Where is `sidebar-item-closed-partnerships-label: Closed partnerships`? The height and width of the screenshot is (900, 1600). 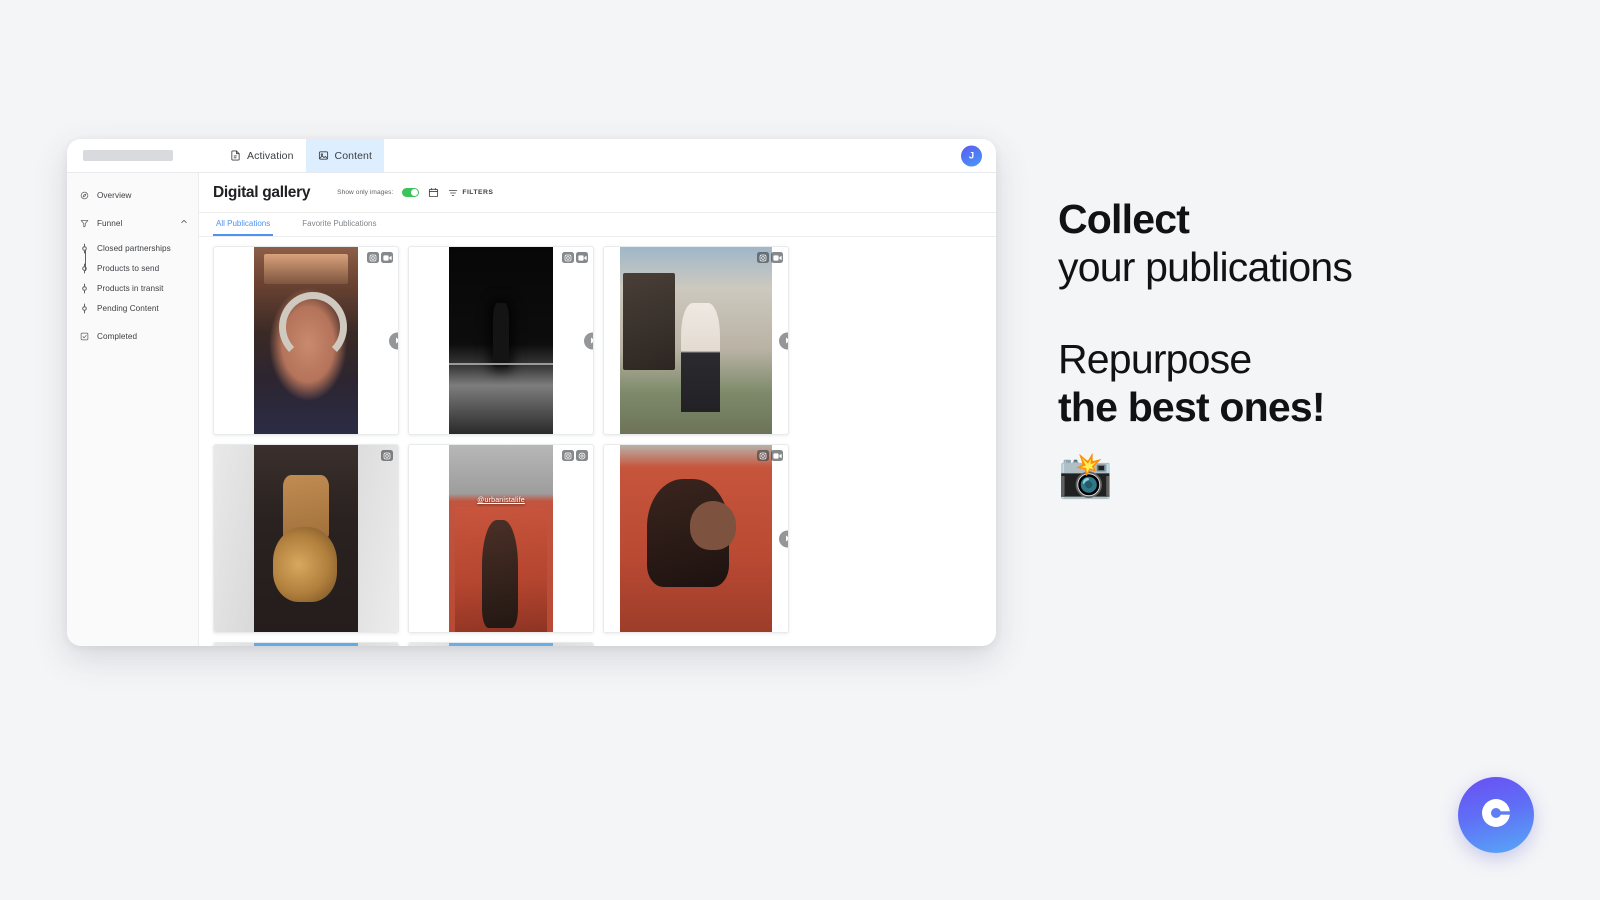
sidebar-item-closed-partnerships-label: Closed partnerships is located at coordinates (134, 248).